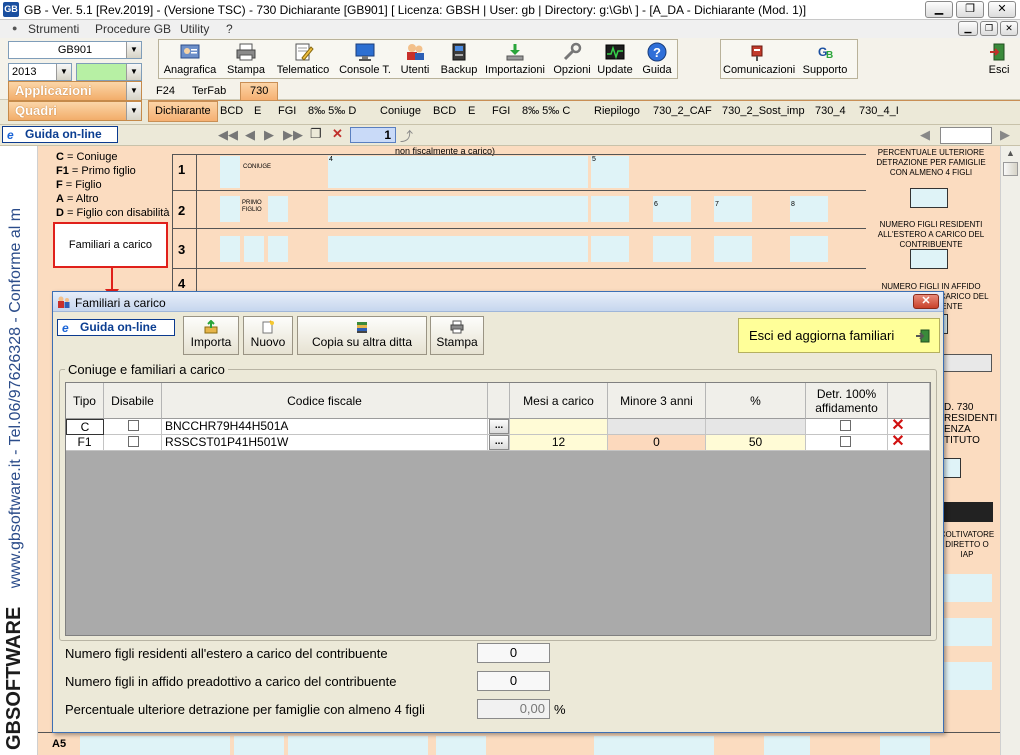  Describe the element at coordinates (879, 111) in the screenshot. I see `tab-730-4-i: 730_4_I` at that location.